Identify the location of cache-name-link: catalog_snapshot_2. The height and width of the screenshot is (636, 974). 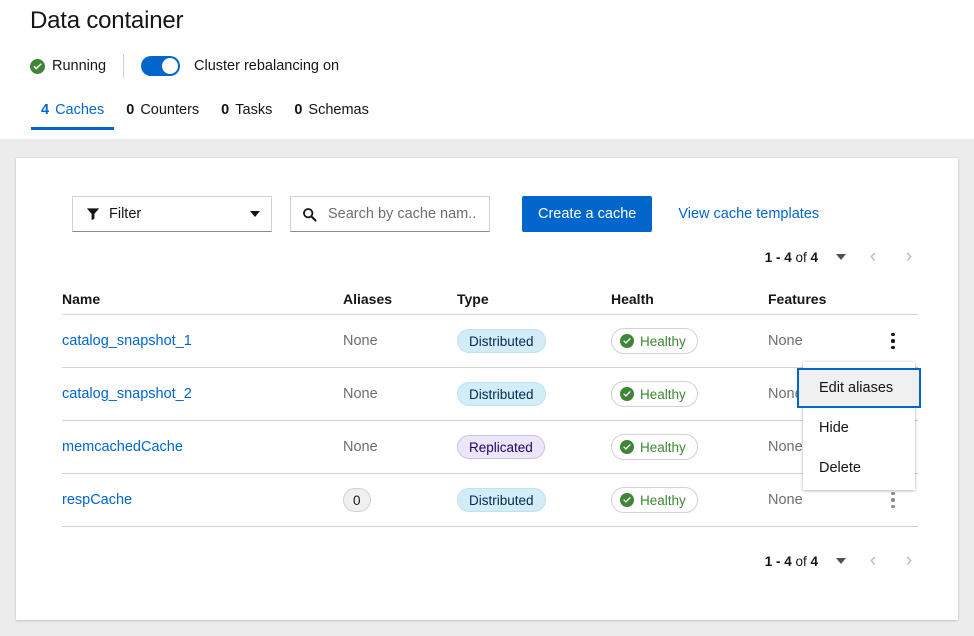
(127, 394).